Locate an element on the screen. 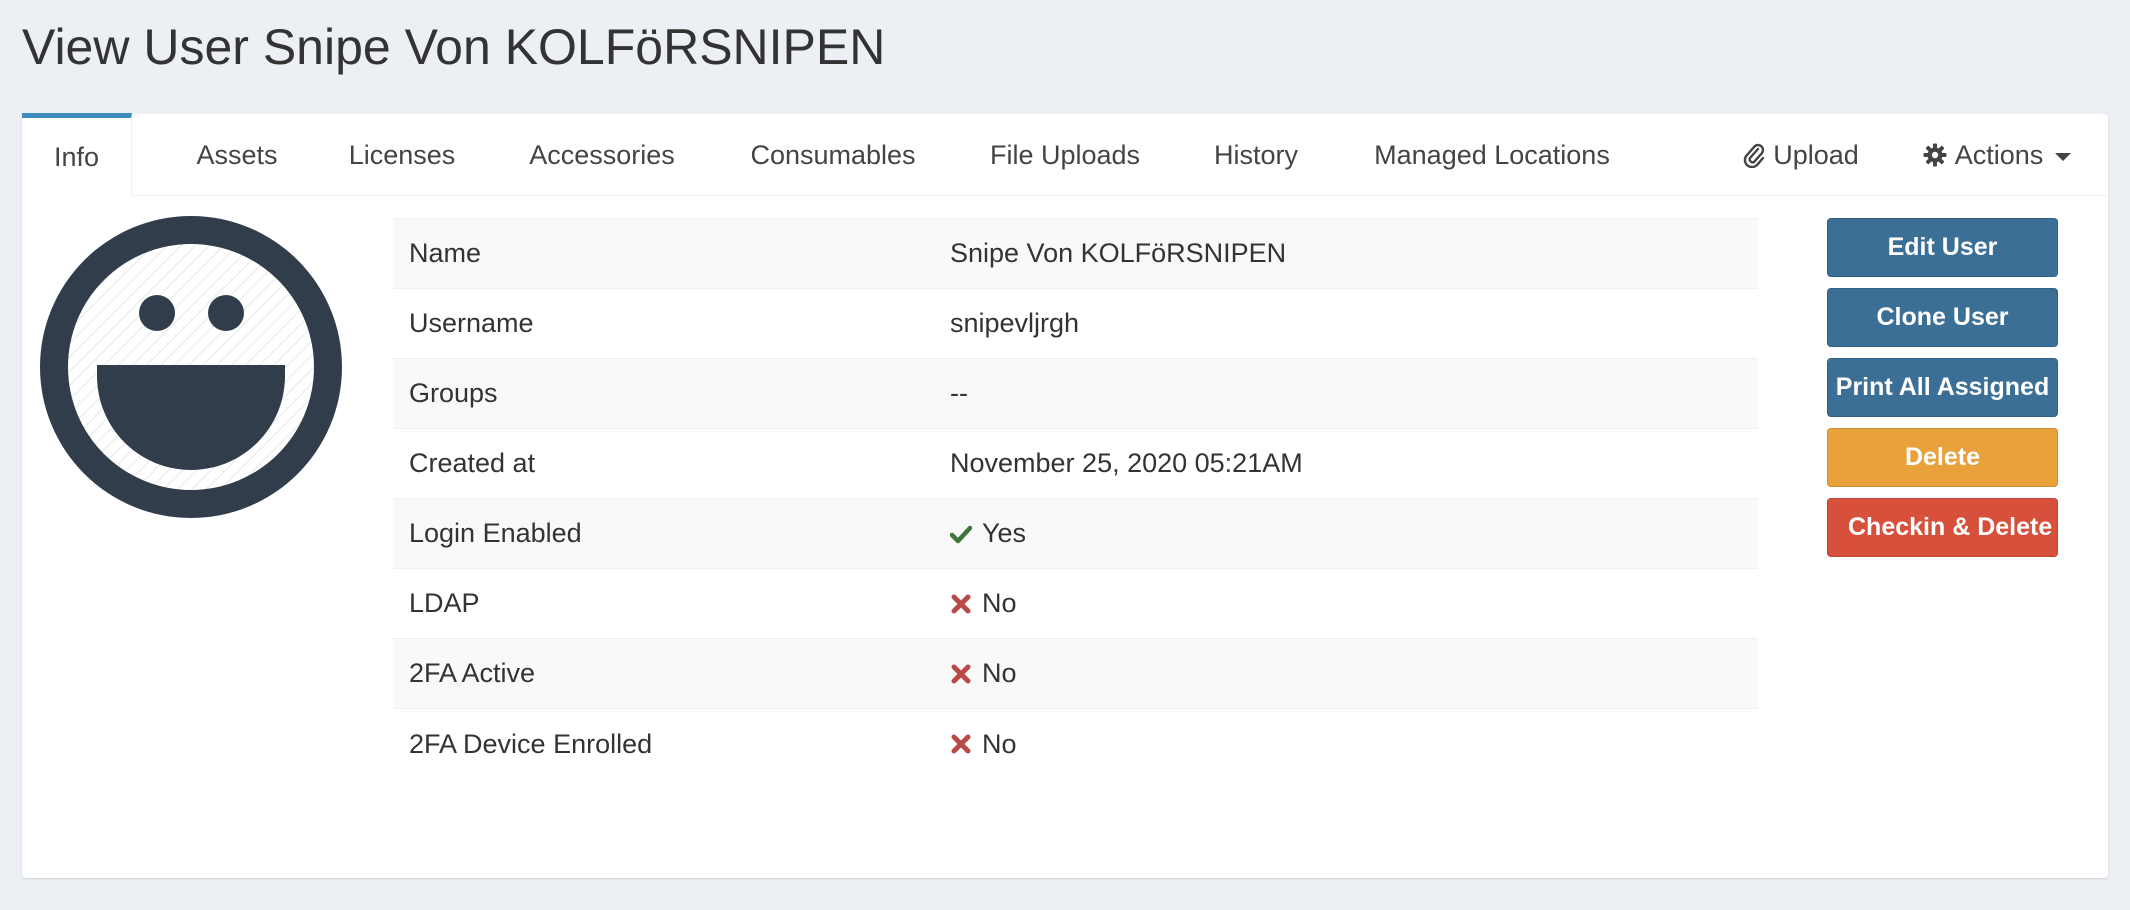 Image resolution: width=2130 pixels, height=910 pixels. detail-row-created-at: Created at November 25, 2020 05:21AM is located at coordinates (1075, 464).